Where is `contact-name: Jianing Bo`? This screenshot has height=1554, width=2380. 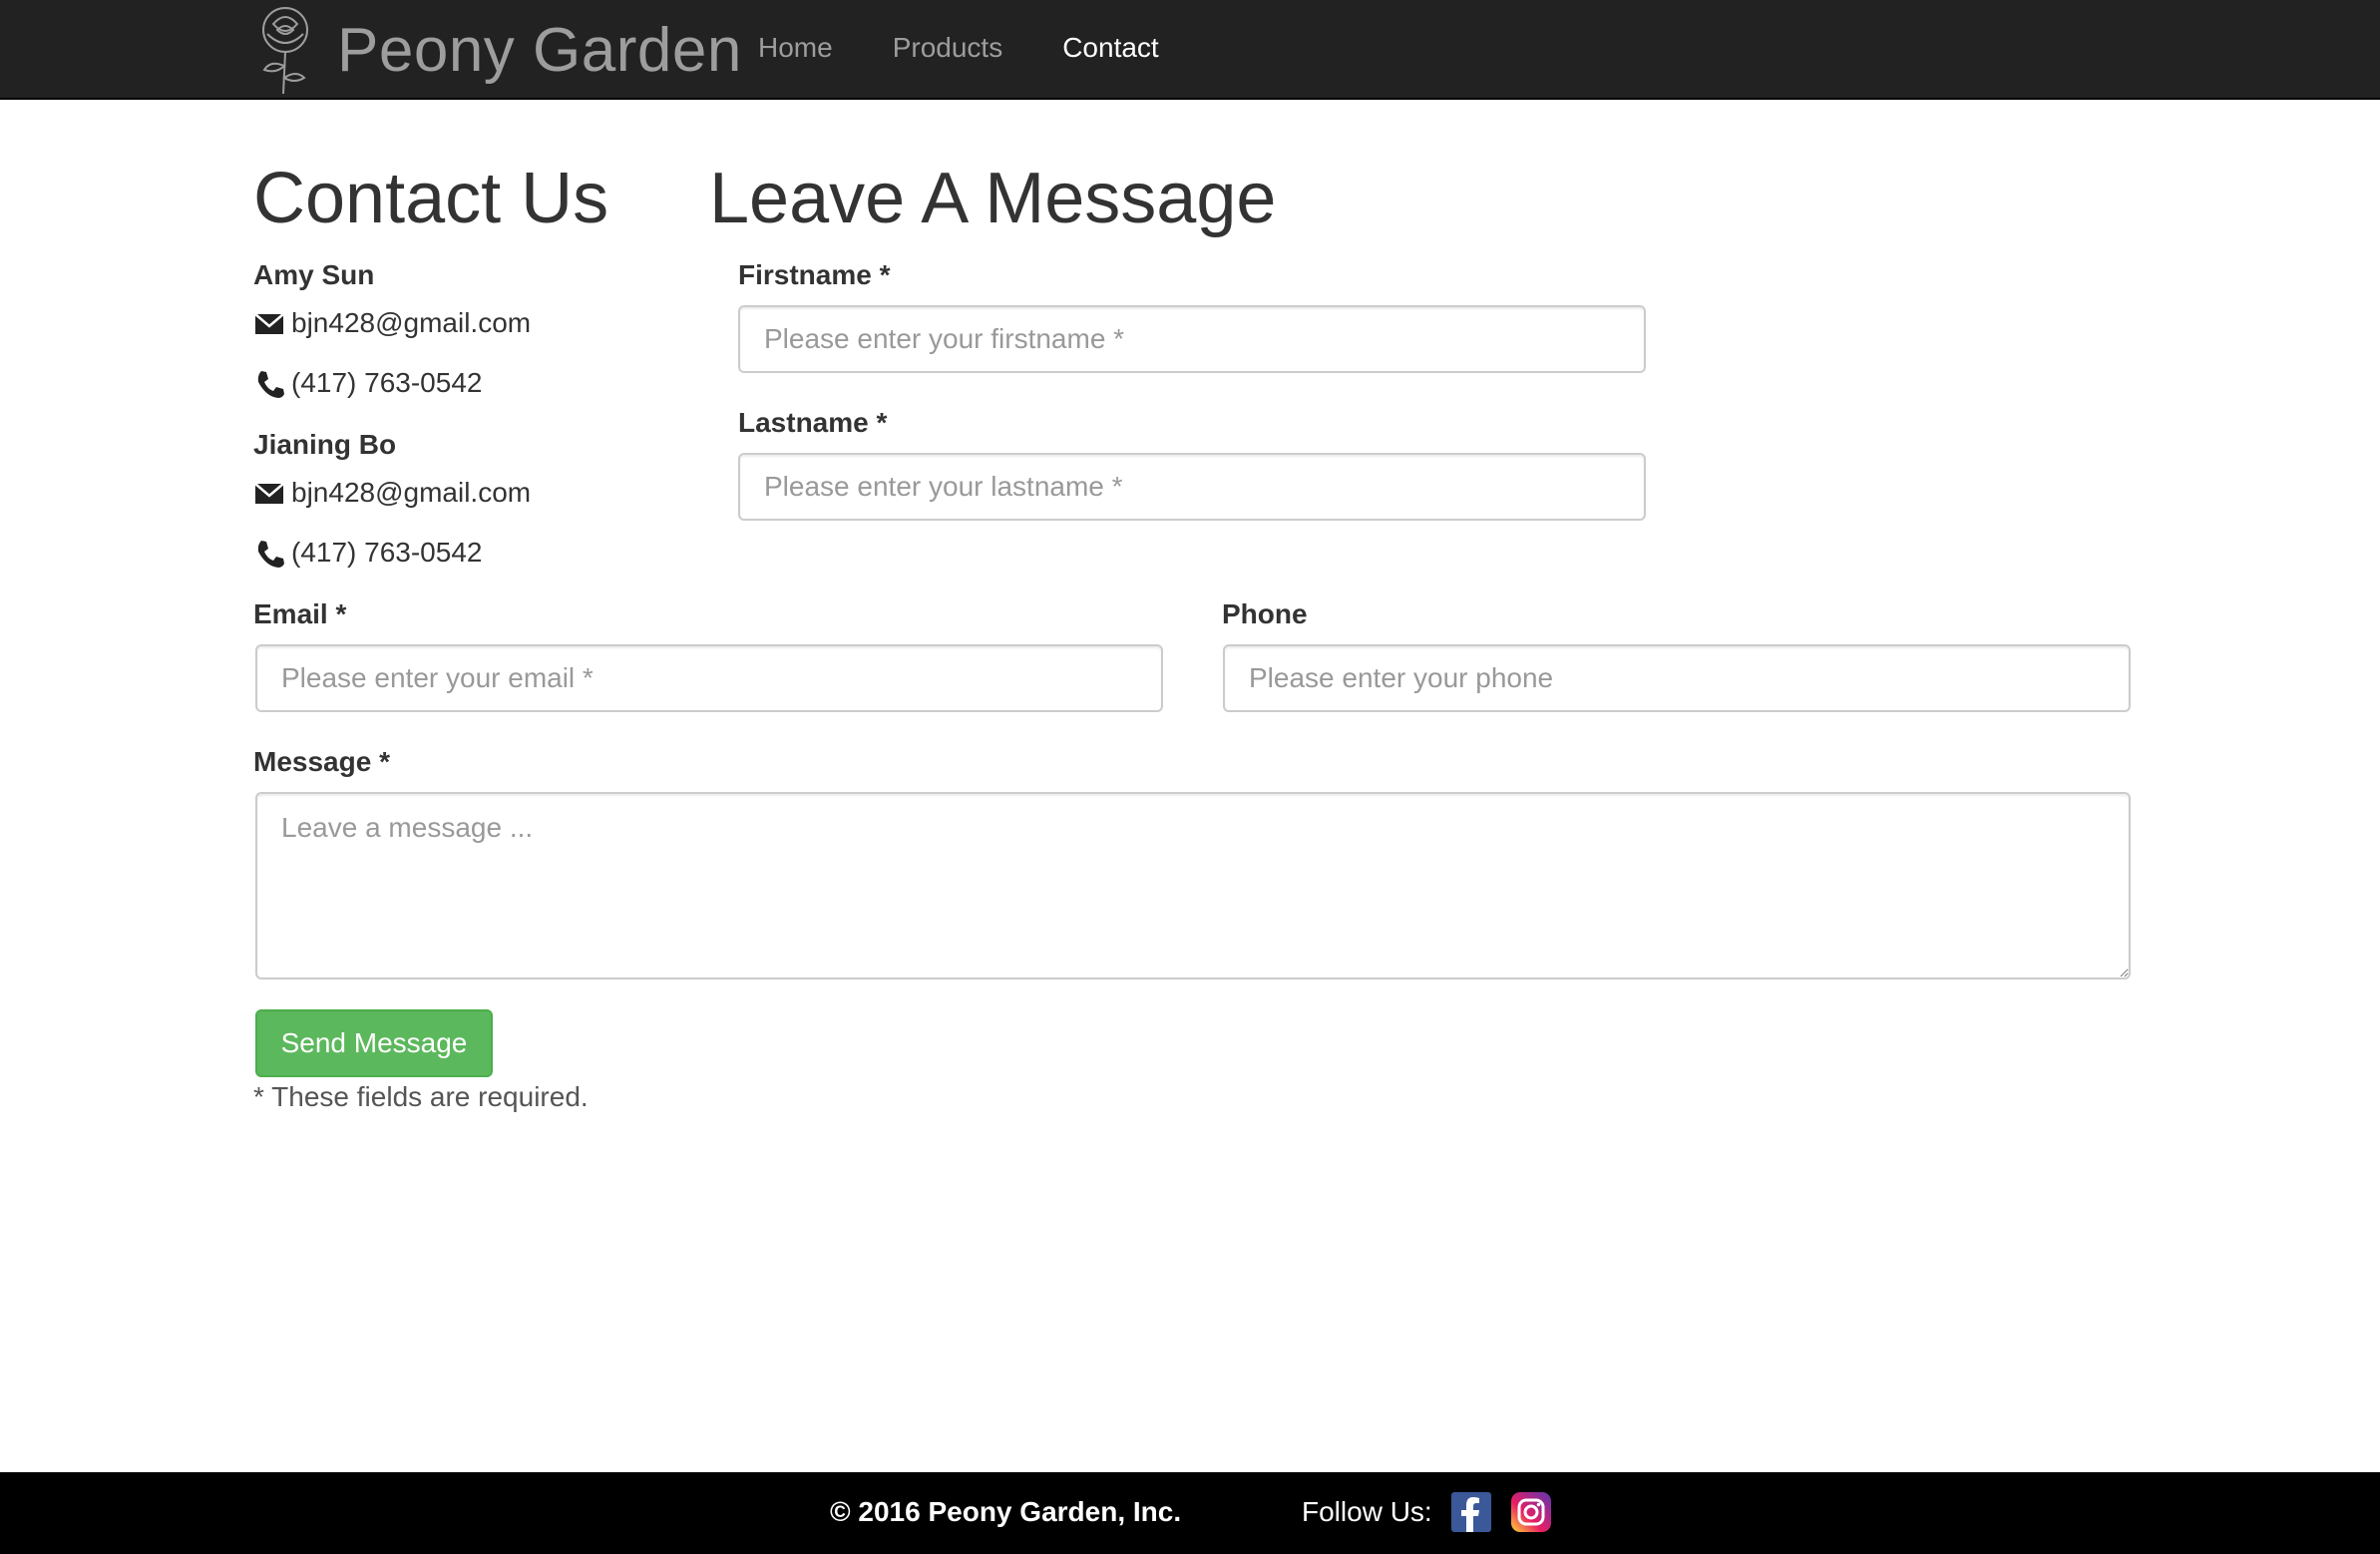
contact-name: Jianing Bo is located at coordinates (325, 444).